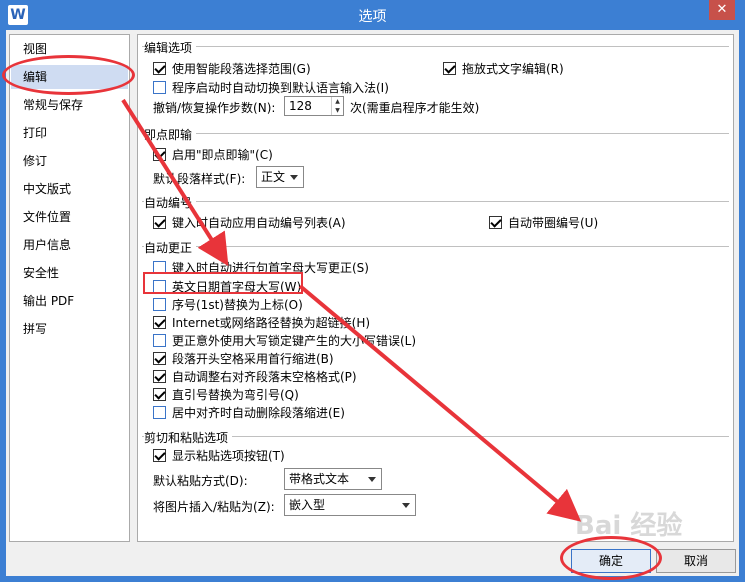 The width and height of the screenshot is (745, 582). Describe the element at coordinates (170, 47) in the screenshot. I see `section-title-edit: 编辑选项` at that location.